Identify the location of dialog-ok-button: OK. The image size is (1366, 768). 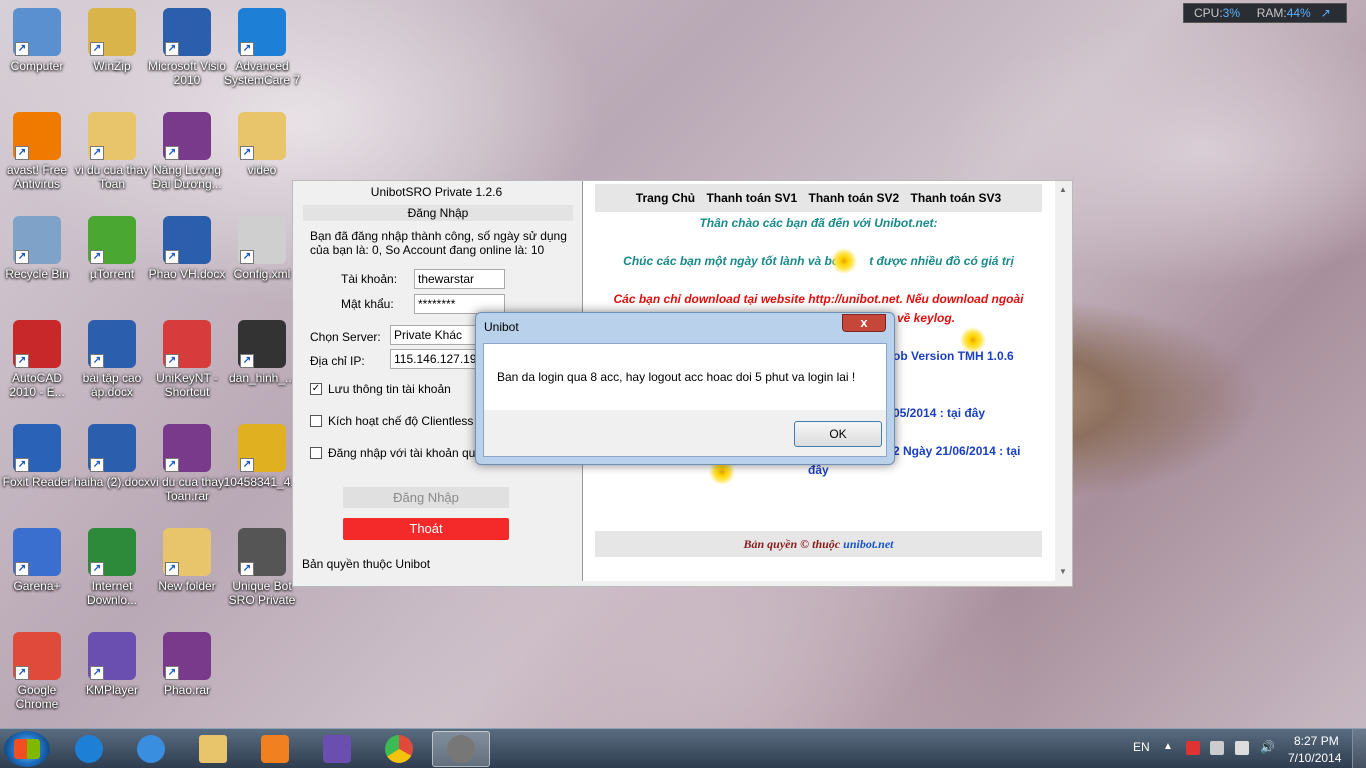
(838, 434).